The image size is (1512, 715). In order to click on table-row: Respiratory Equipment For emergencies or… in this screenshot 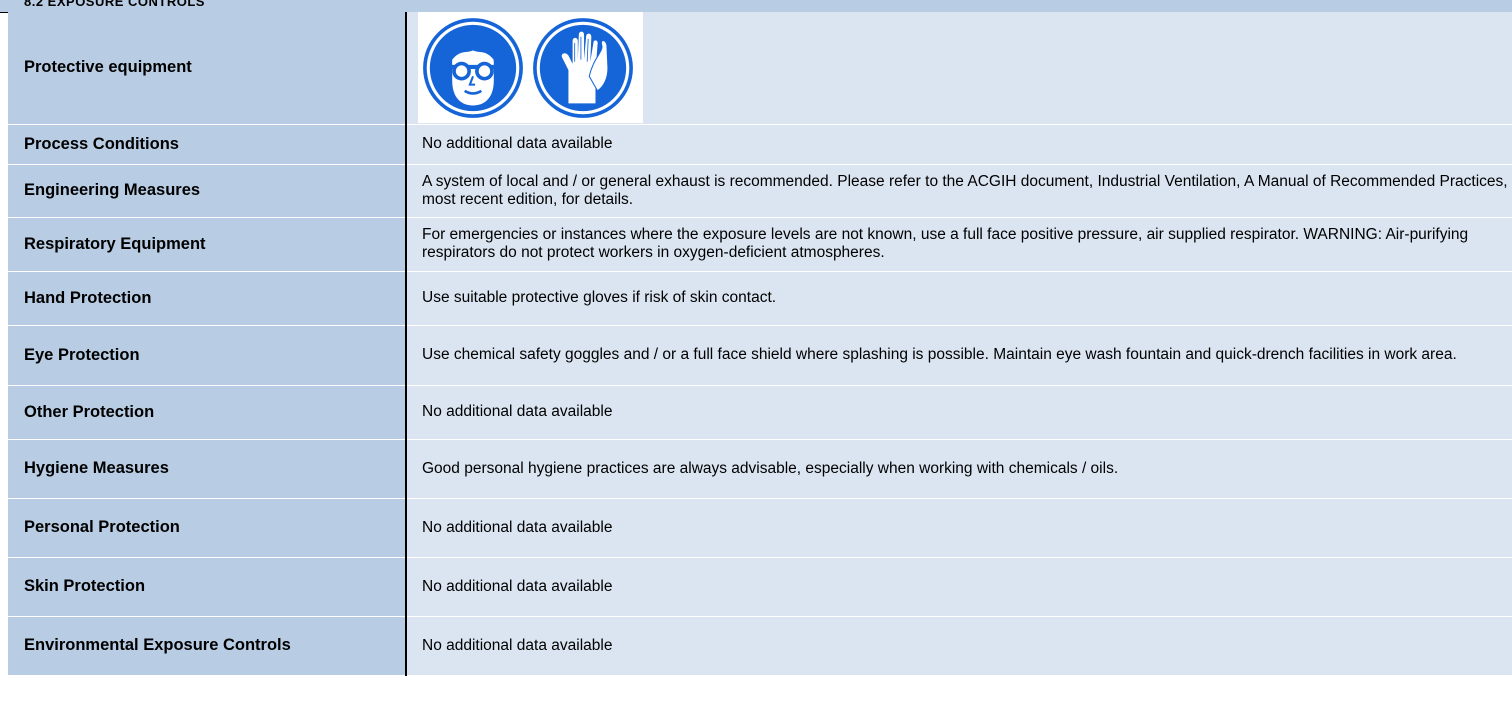, I will do `click(760, 244)`.